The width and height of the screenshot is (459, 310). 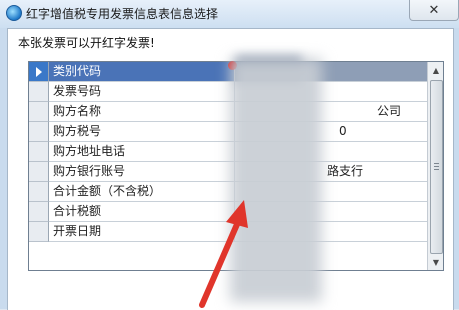 I want to click on row-value-tail: 公司, so click(x=389, y=111).